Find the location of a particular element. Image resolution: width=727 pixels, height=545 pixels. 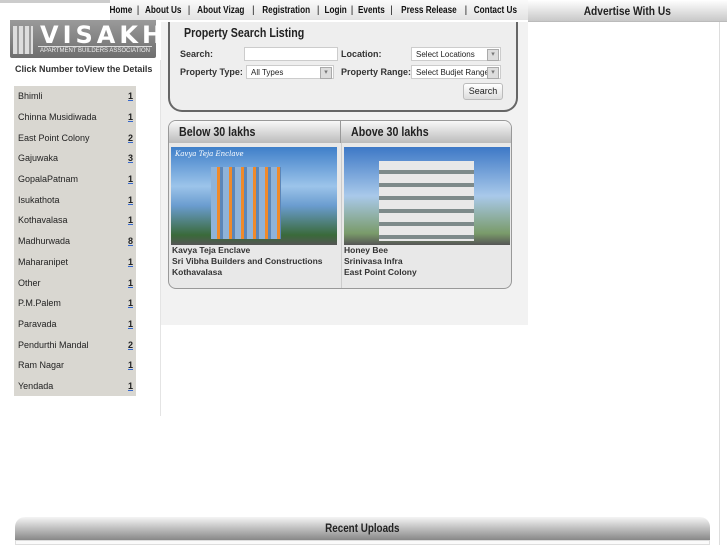

nav-home: Home is located at coordinates (121, 10).